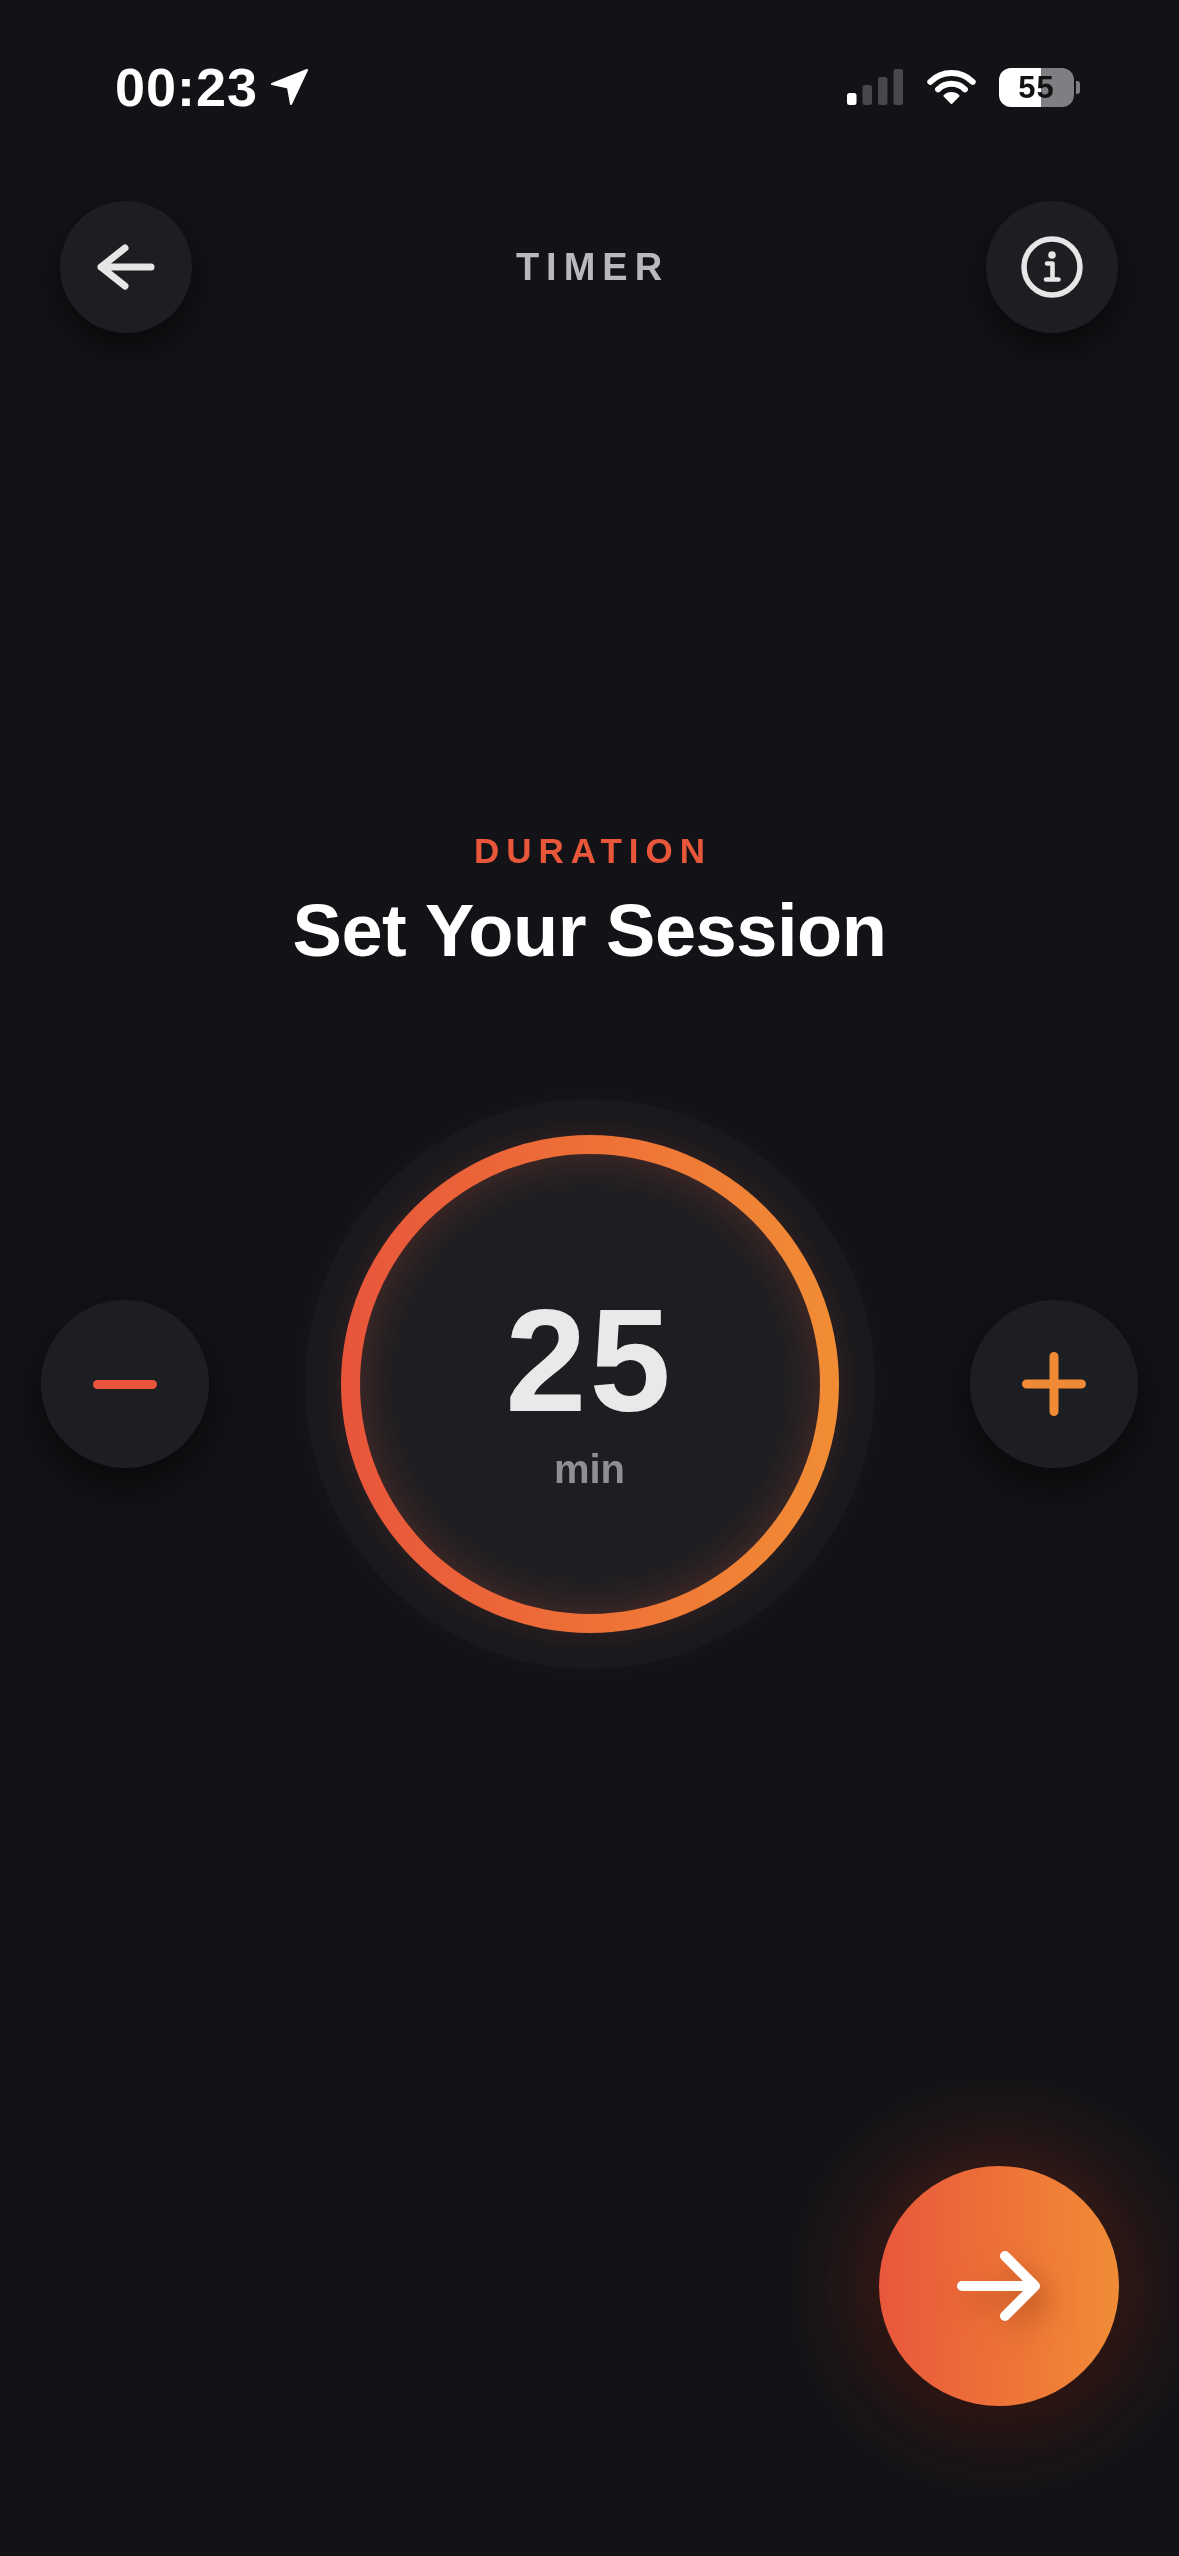  I want to click on battery-percent: 55, so click(1036, 87).